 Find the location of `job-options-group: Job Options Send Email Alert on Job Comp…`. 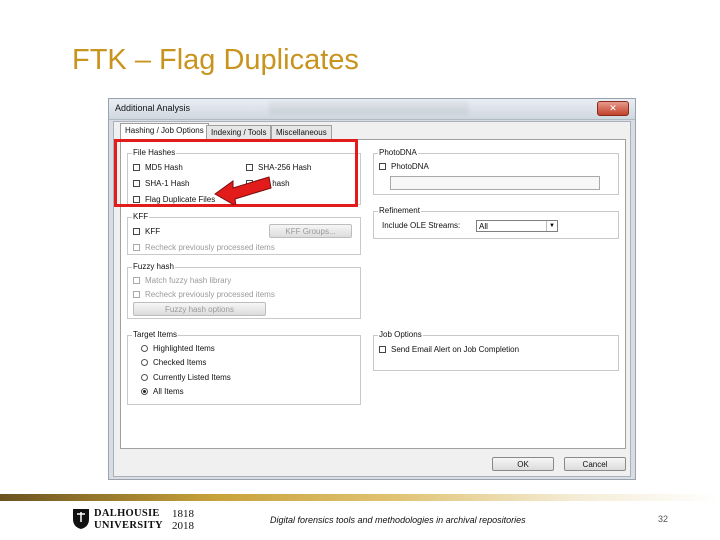

job-options-group: Job Options Send Email Alert on Job Comp… is located at coordinates (496, 350).